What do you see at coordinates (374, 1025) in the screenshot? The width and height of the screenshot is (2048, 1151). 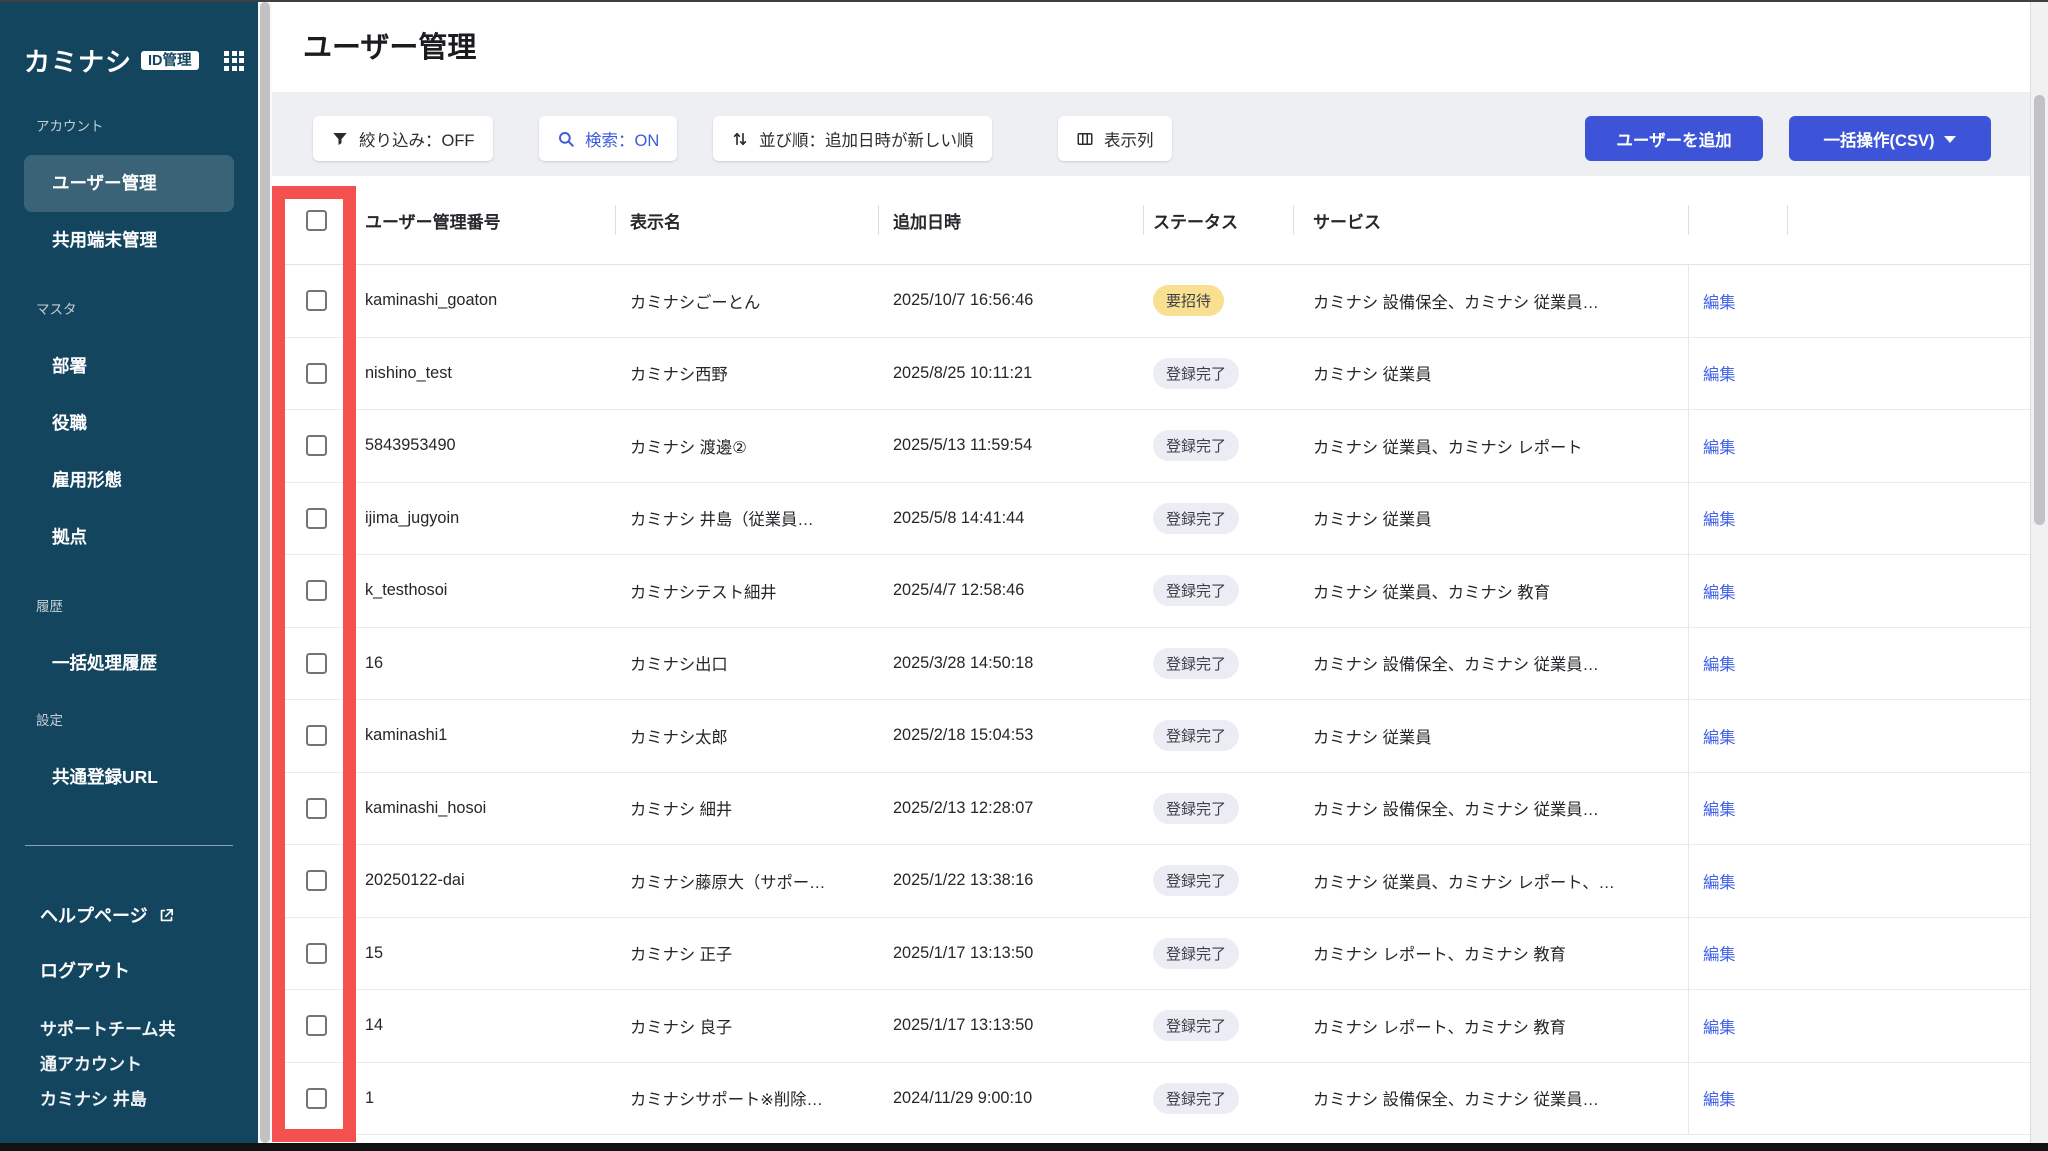 I see `cell-user-id: 14` at bounding box center [374, 1025].